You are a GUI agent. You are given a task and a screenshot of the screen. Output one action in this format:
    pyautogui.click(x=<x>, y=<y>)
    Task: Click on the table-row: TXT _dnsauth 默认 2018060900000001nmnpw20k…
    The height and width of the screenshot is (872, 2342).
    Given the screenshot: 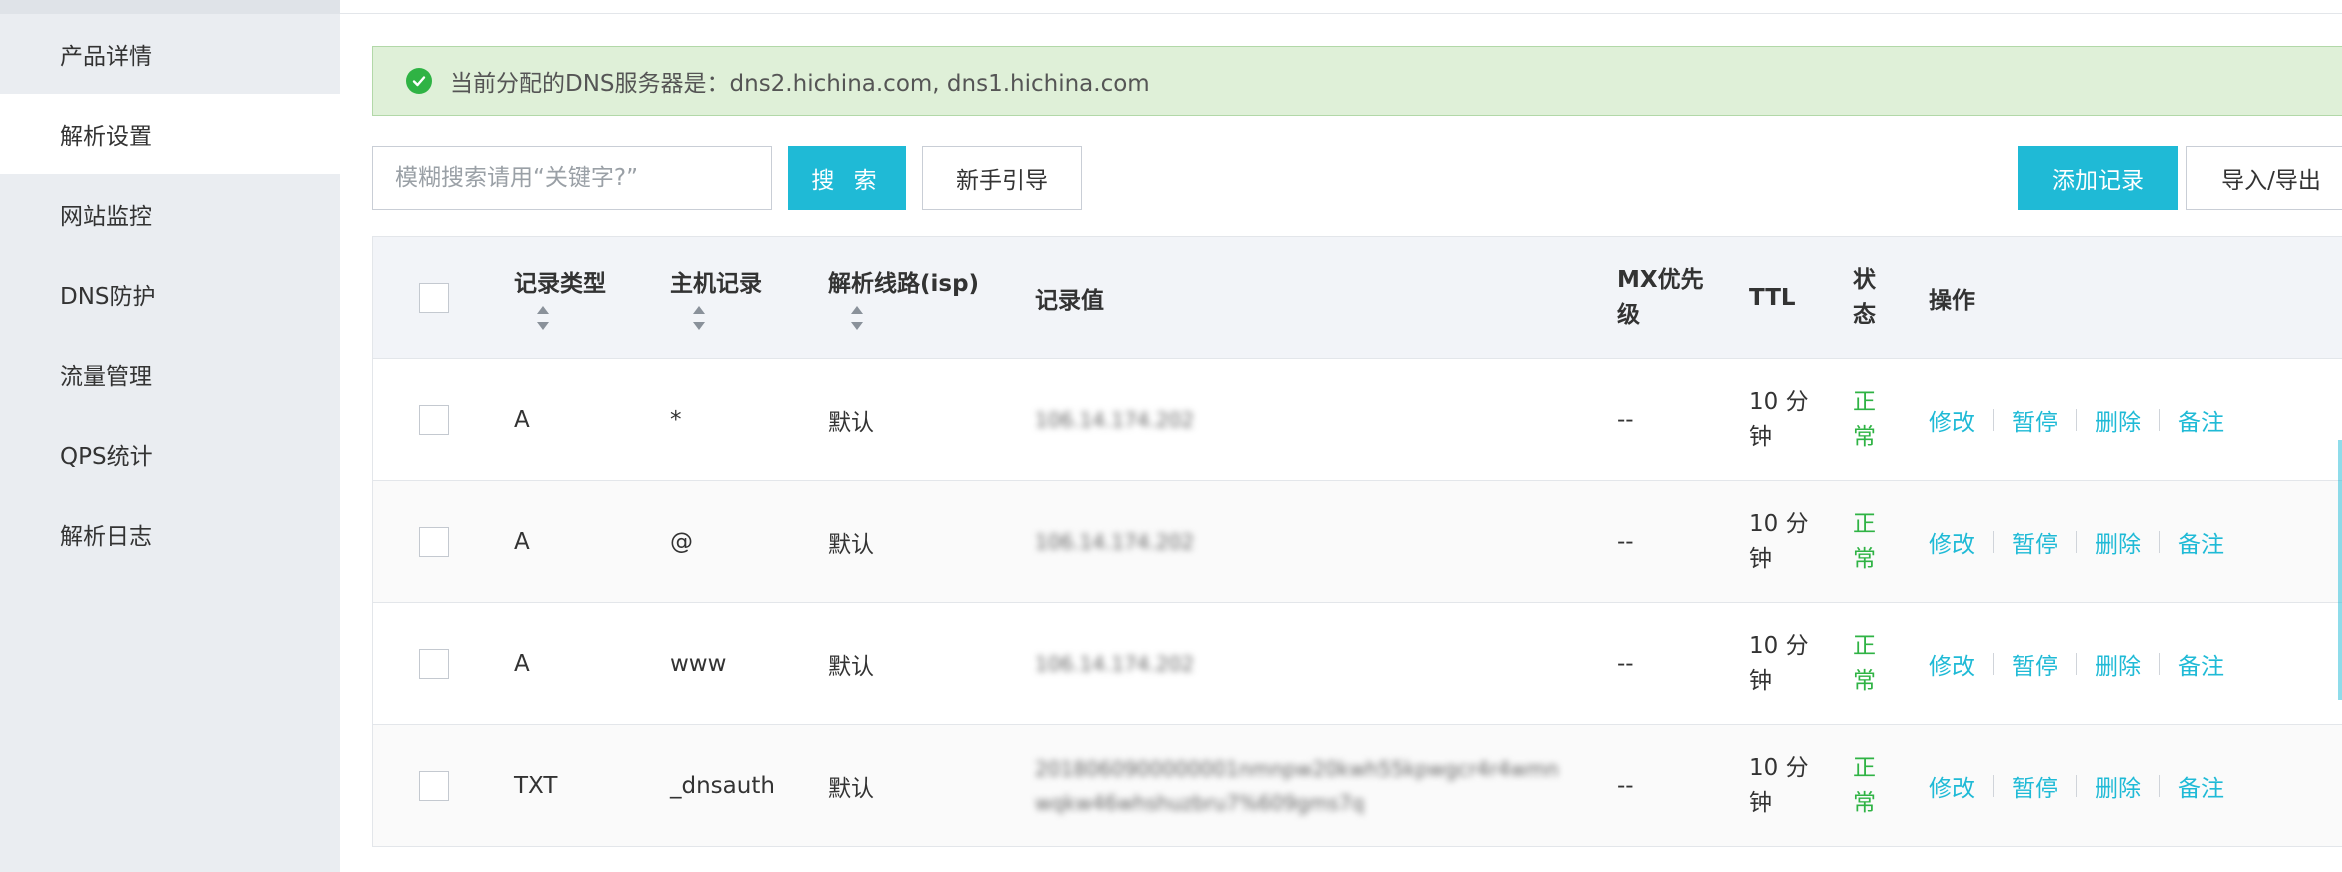 What is the action you would take?
    pyautogui.click(x=1357, y=786)
    